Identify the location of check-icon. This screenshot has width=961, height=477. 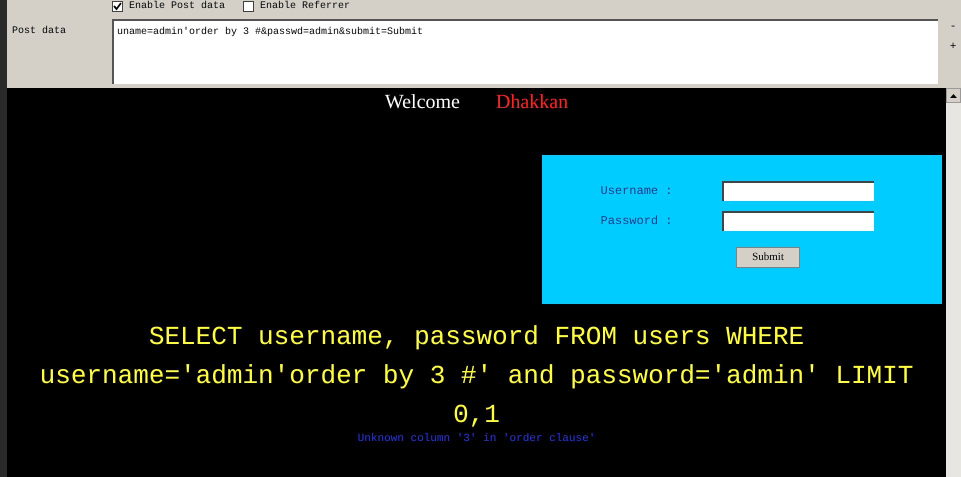
(117, 6).